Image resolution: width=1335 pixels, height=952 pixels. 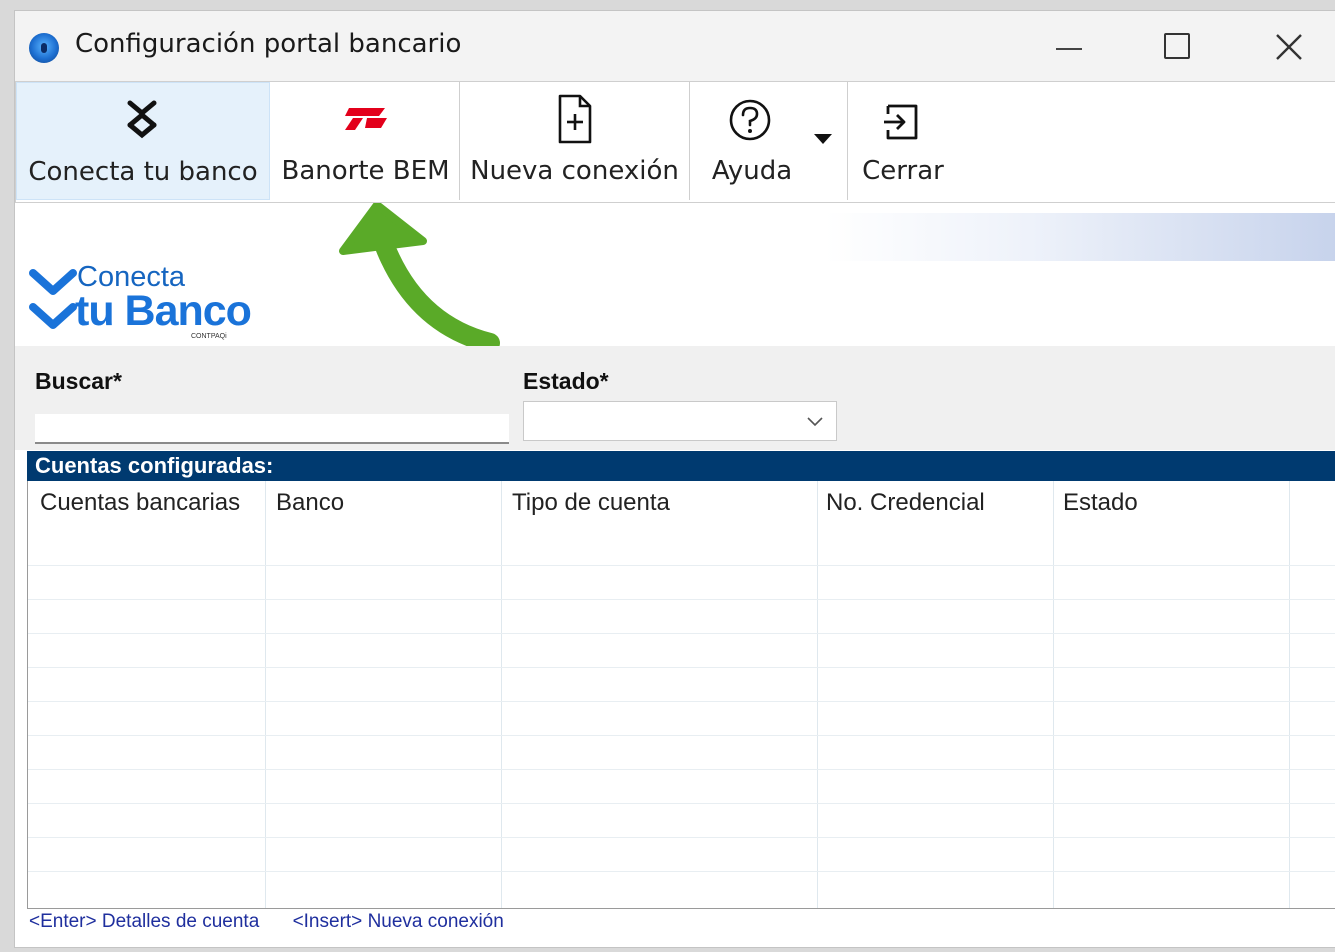 What do you see at coordinates (143, 172) in the screenshot?
I see `toolbar-label: Conecta tu banco` at bounding box center [143, 172].